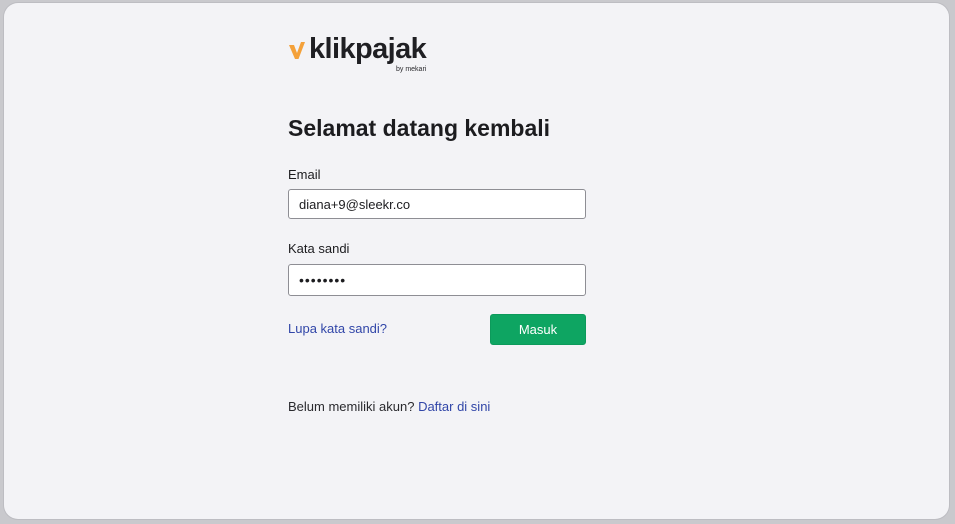  Describe the element at coordinates (419, 128) in the screenshot. I see `page-title: Selamat datang kembali` at that location.